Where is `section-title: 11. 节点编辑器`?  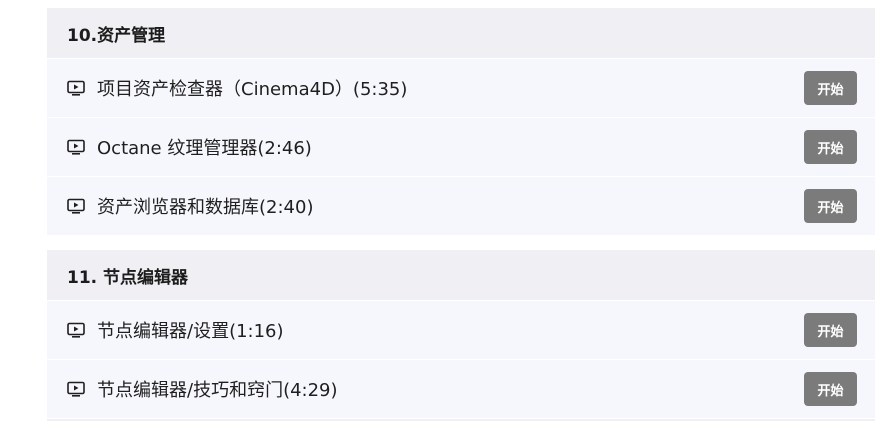
section-title: 11. 节点编辑器 is located at coordinates (461, 275).